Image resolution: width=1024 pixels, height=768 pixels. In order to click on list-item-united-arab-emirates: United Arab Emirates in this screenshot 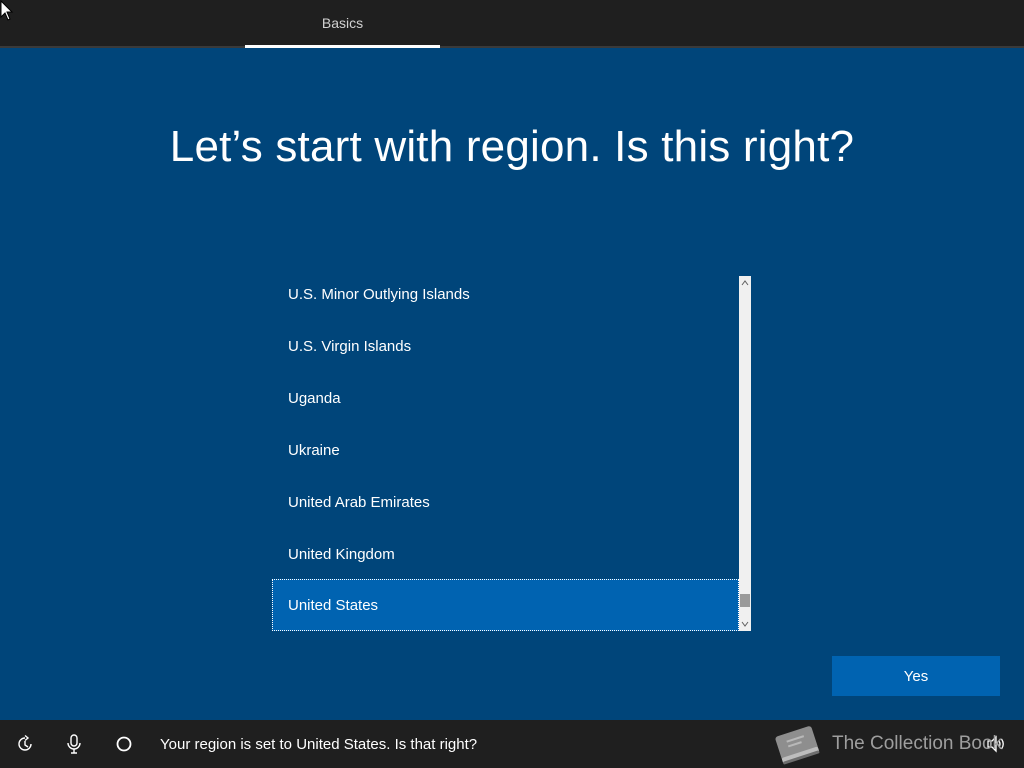, I will do `click(505, 502)`.